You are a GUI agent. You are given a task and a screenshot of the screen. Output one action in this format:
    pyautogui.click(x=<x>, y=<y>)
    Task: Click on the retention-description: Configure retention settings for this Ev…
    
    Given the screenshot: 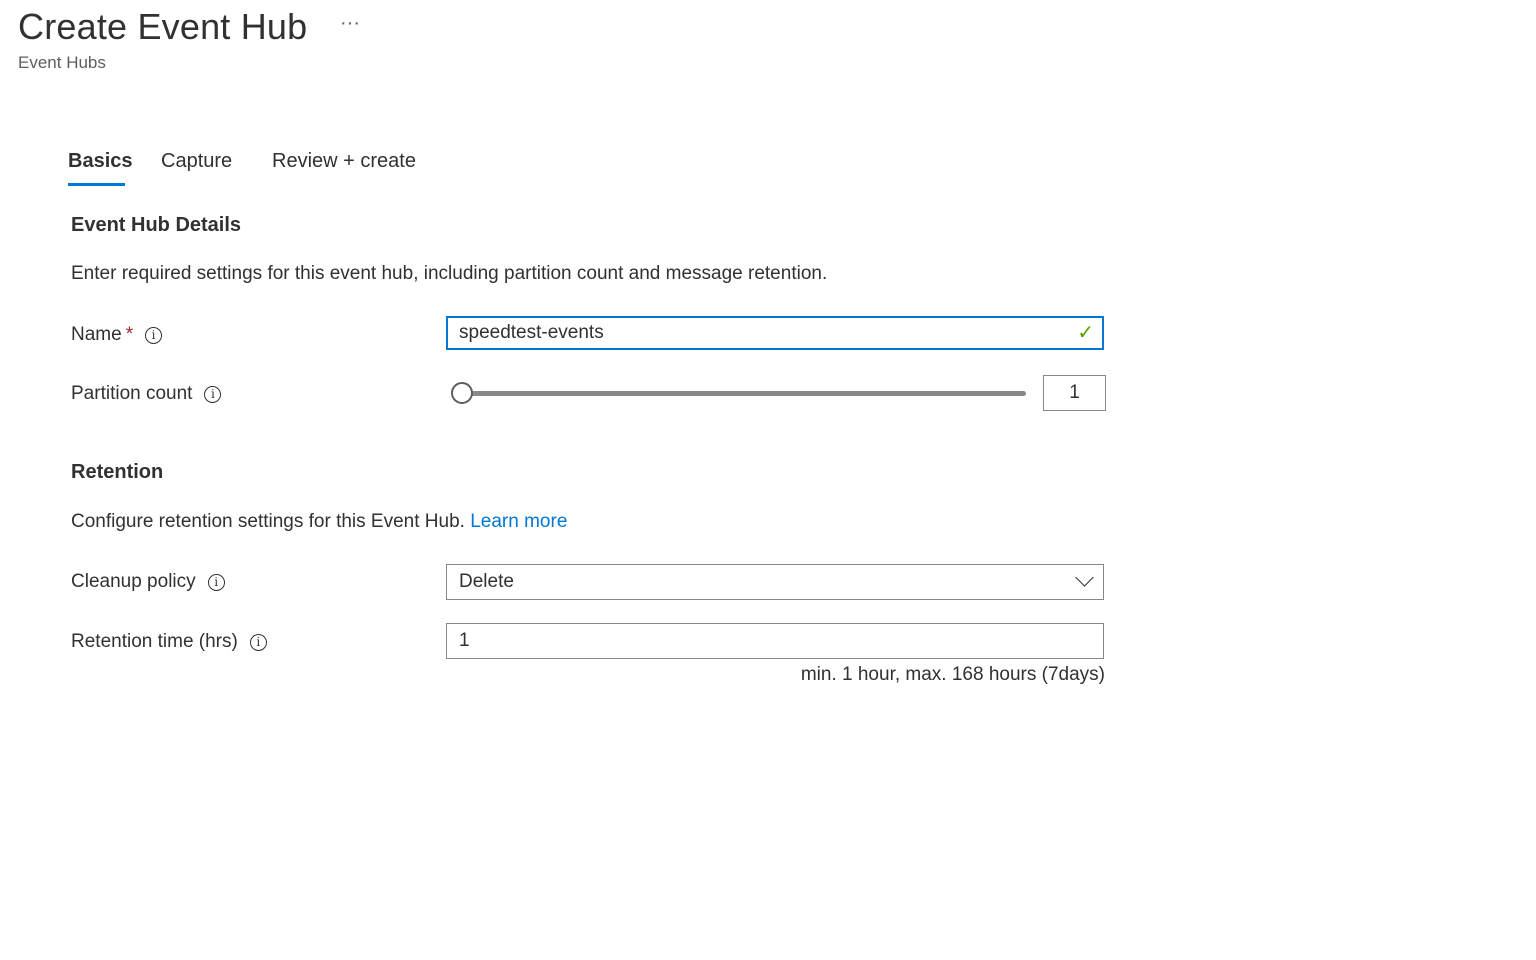 What is the action you would take?
    pyautogui.click(x=319, y=522)
    